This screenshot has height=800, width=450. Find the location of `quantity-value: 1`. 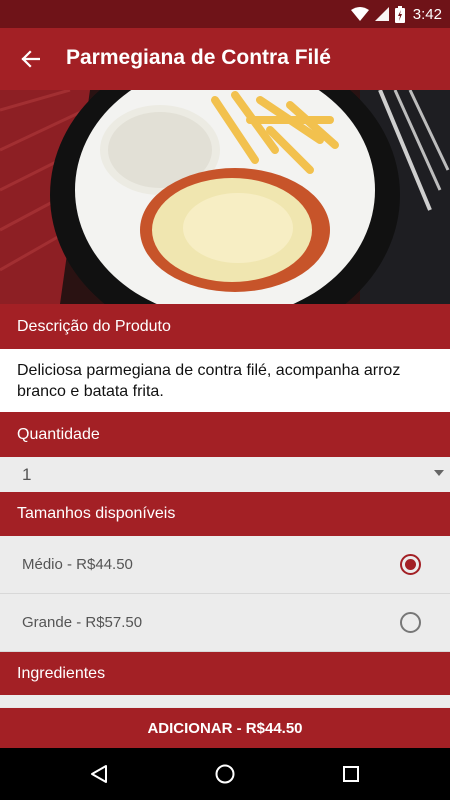

quantity-value: 1 is located at coordinates (27, 474).